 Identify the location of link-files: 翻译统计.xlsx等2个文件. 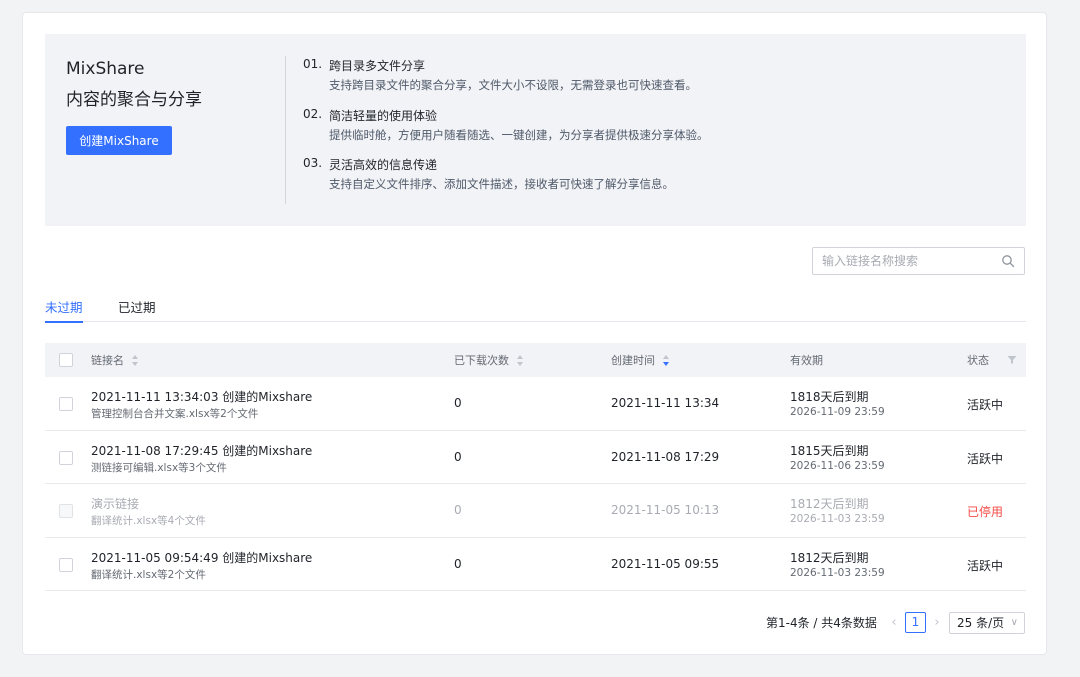
(148, 574).